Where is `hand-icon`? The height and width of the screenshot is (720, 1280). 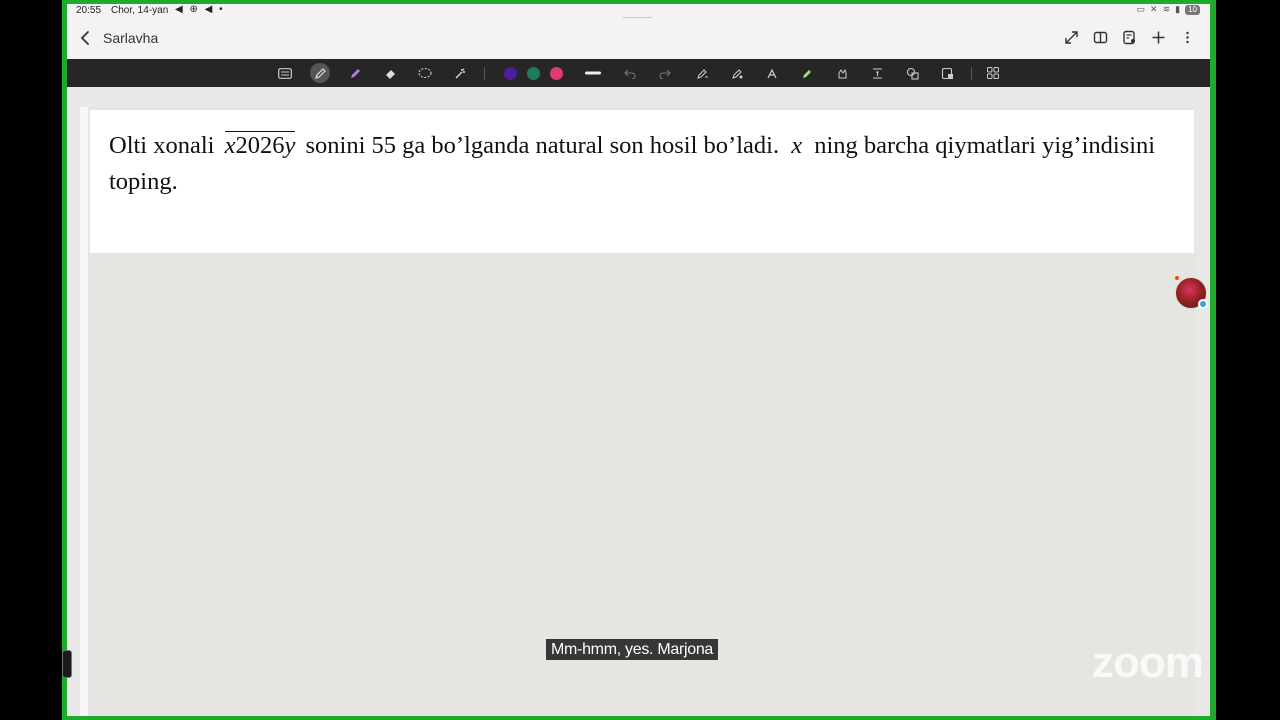
hand-icon is located at coordinates (842, 73).